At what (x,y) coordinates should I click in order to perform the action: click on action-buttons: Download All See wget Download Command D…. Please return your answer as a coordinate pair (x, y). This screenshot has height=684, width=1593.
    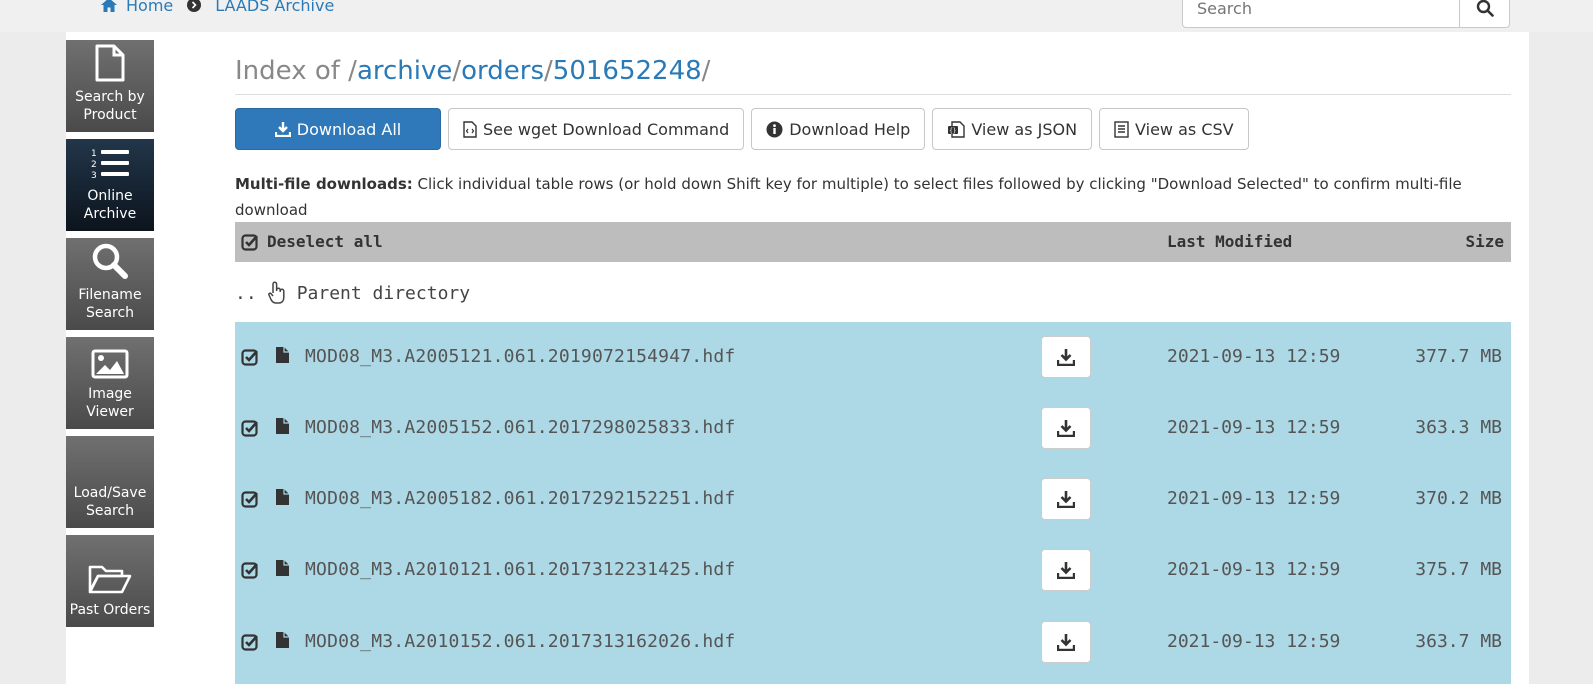
    Looking at the image, I should click on (742, 129).